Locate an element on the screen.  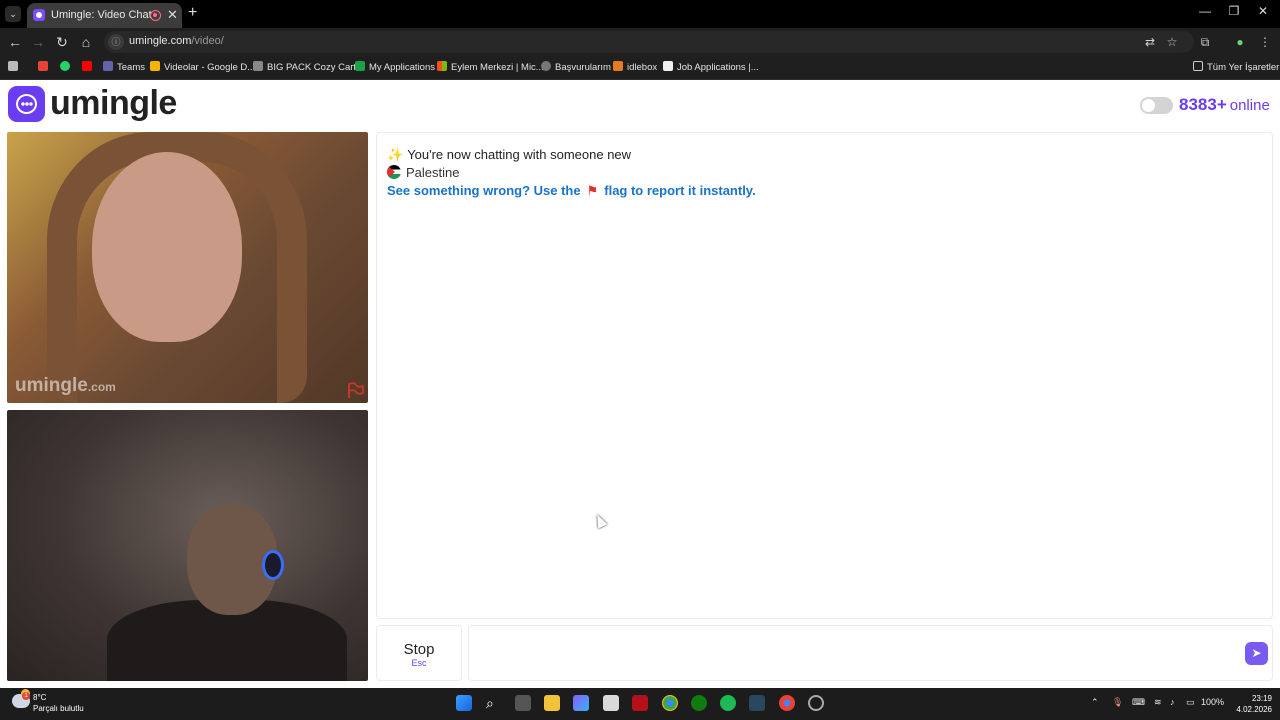
stranger-video: umingle.com is located at coordinates (187, 267).